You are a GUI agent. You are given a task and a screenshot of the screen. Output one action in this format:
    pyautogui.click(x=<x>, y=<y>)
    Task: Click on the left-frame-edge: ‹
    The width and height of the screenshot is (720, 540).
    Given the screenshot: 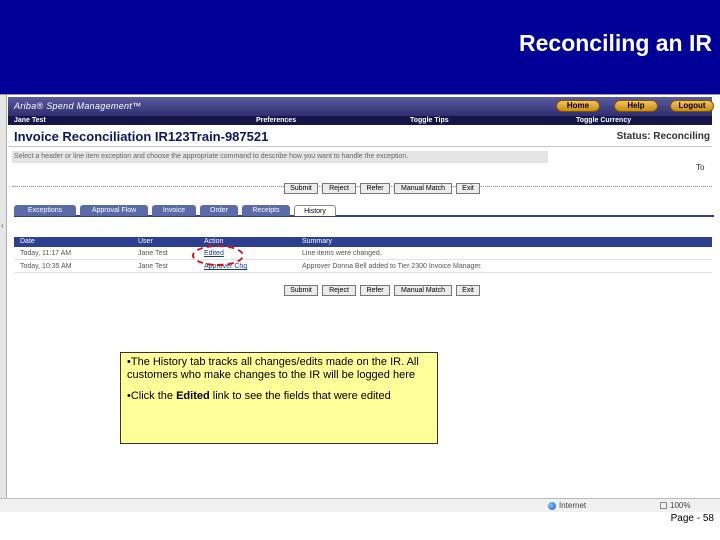 What is the action you would take?
    pyautogui.click(x=3, y=298)
    